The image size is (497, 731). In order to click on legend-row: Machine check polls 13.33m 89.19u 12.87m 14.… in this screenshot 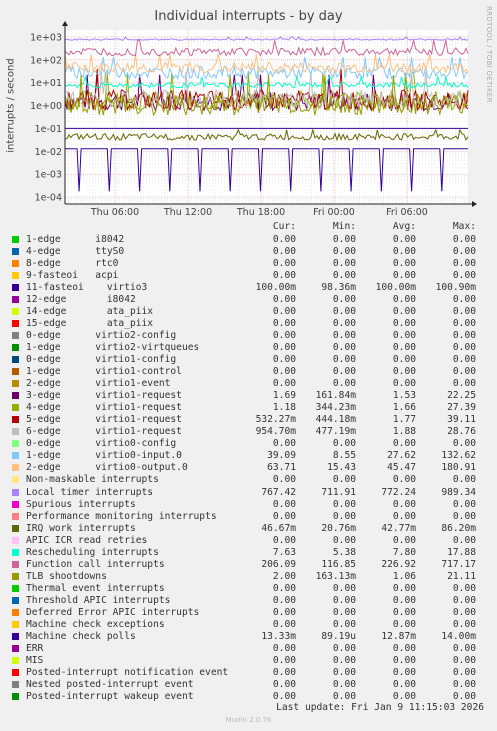, I will do `click(244, 637)`.